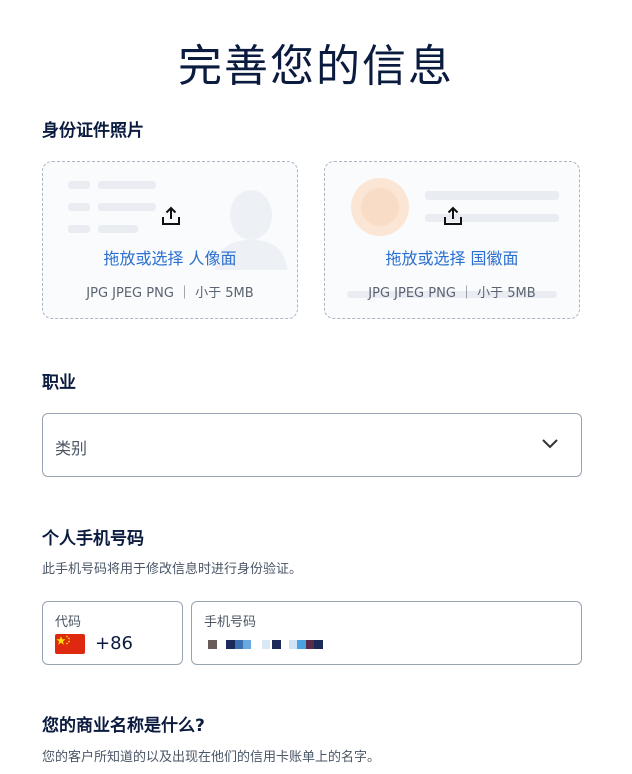 Image resolution: width=632 pixels, height=774 pixels. Describe the element at coordinates (312, 445) in the screenshot. I see `occupation-select: 类别` at that location.